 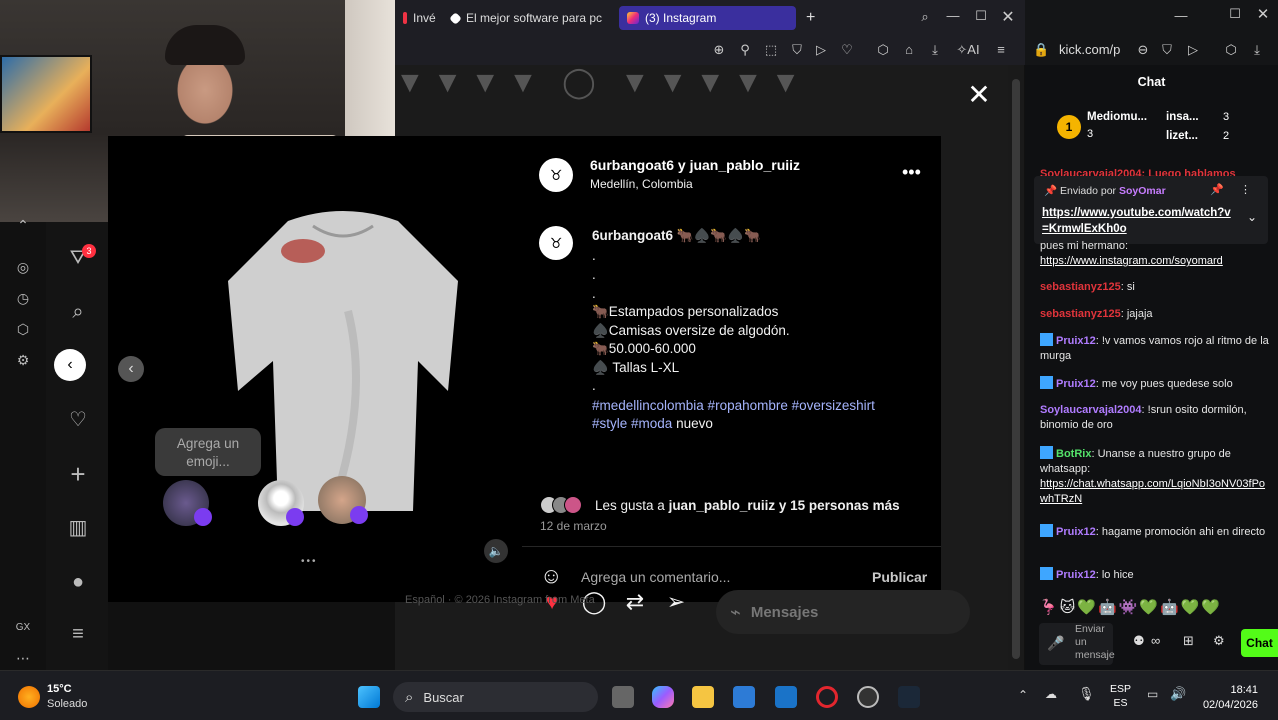 What do you see at coordinates (23, 658) in the screenshot?
I see `more-icon: ⋯` at bounding box center [23, 658].